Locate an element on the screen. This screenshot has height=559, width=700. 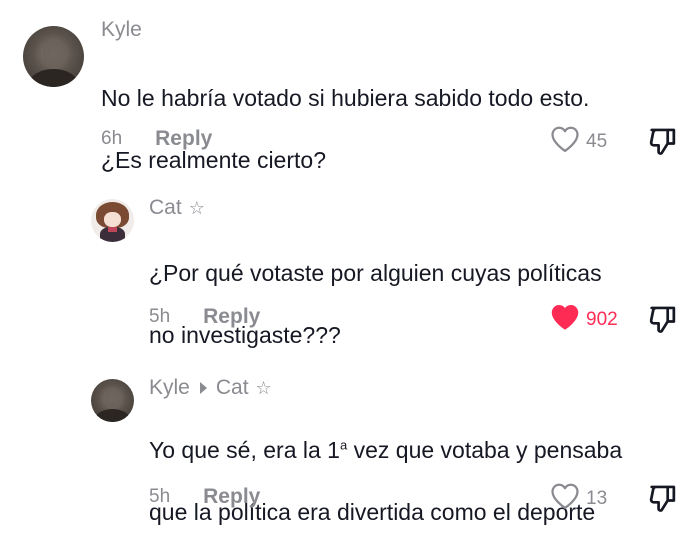
like-count: 902 is located at coordinates (602, 319).